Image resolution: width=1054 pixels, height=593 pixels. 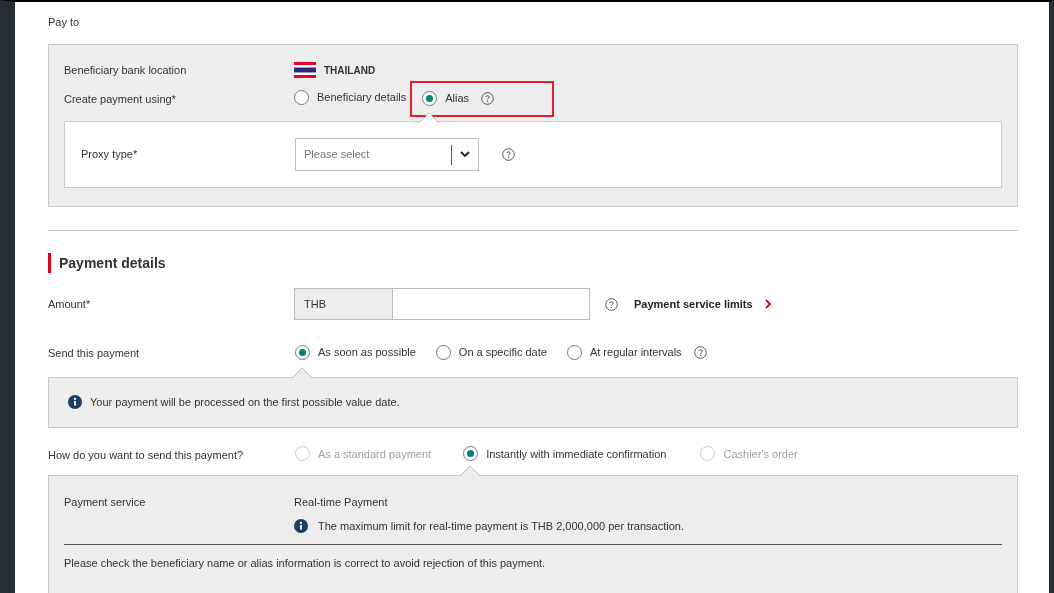 I want to click on chevron-right-icon, so click(x=768, y=304).